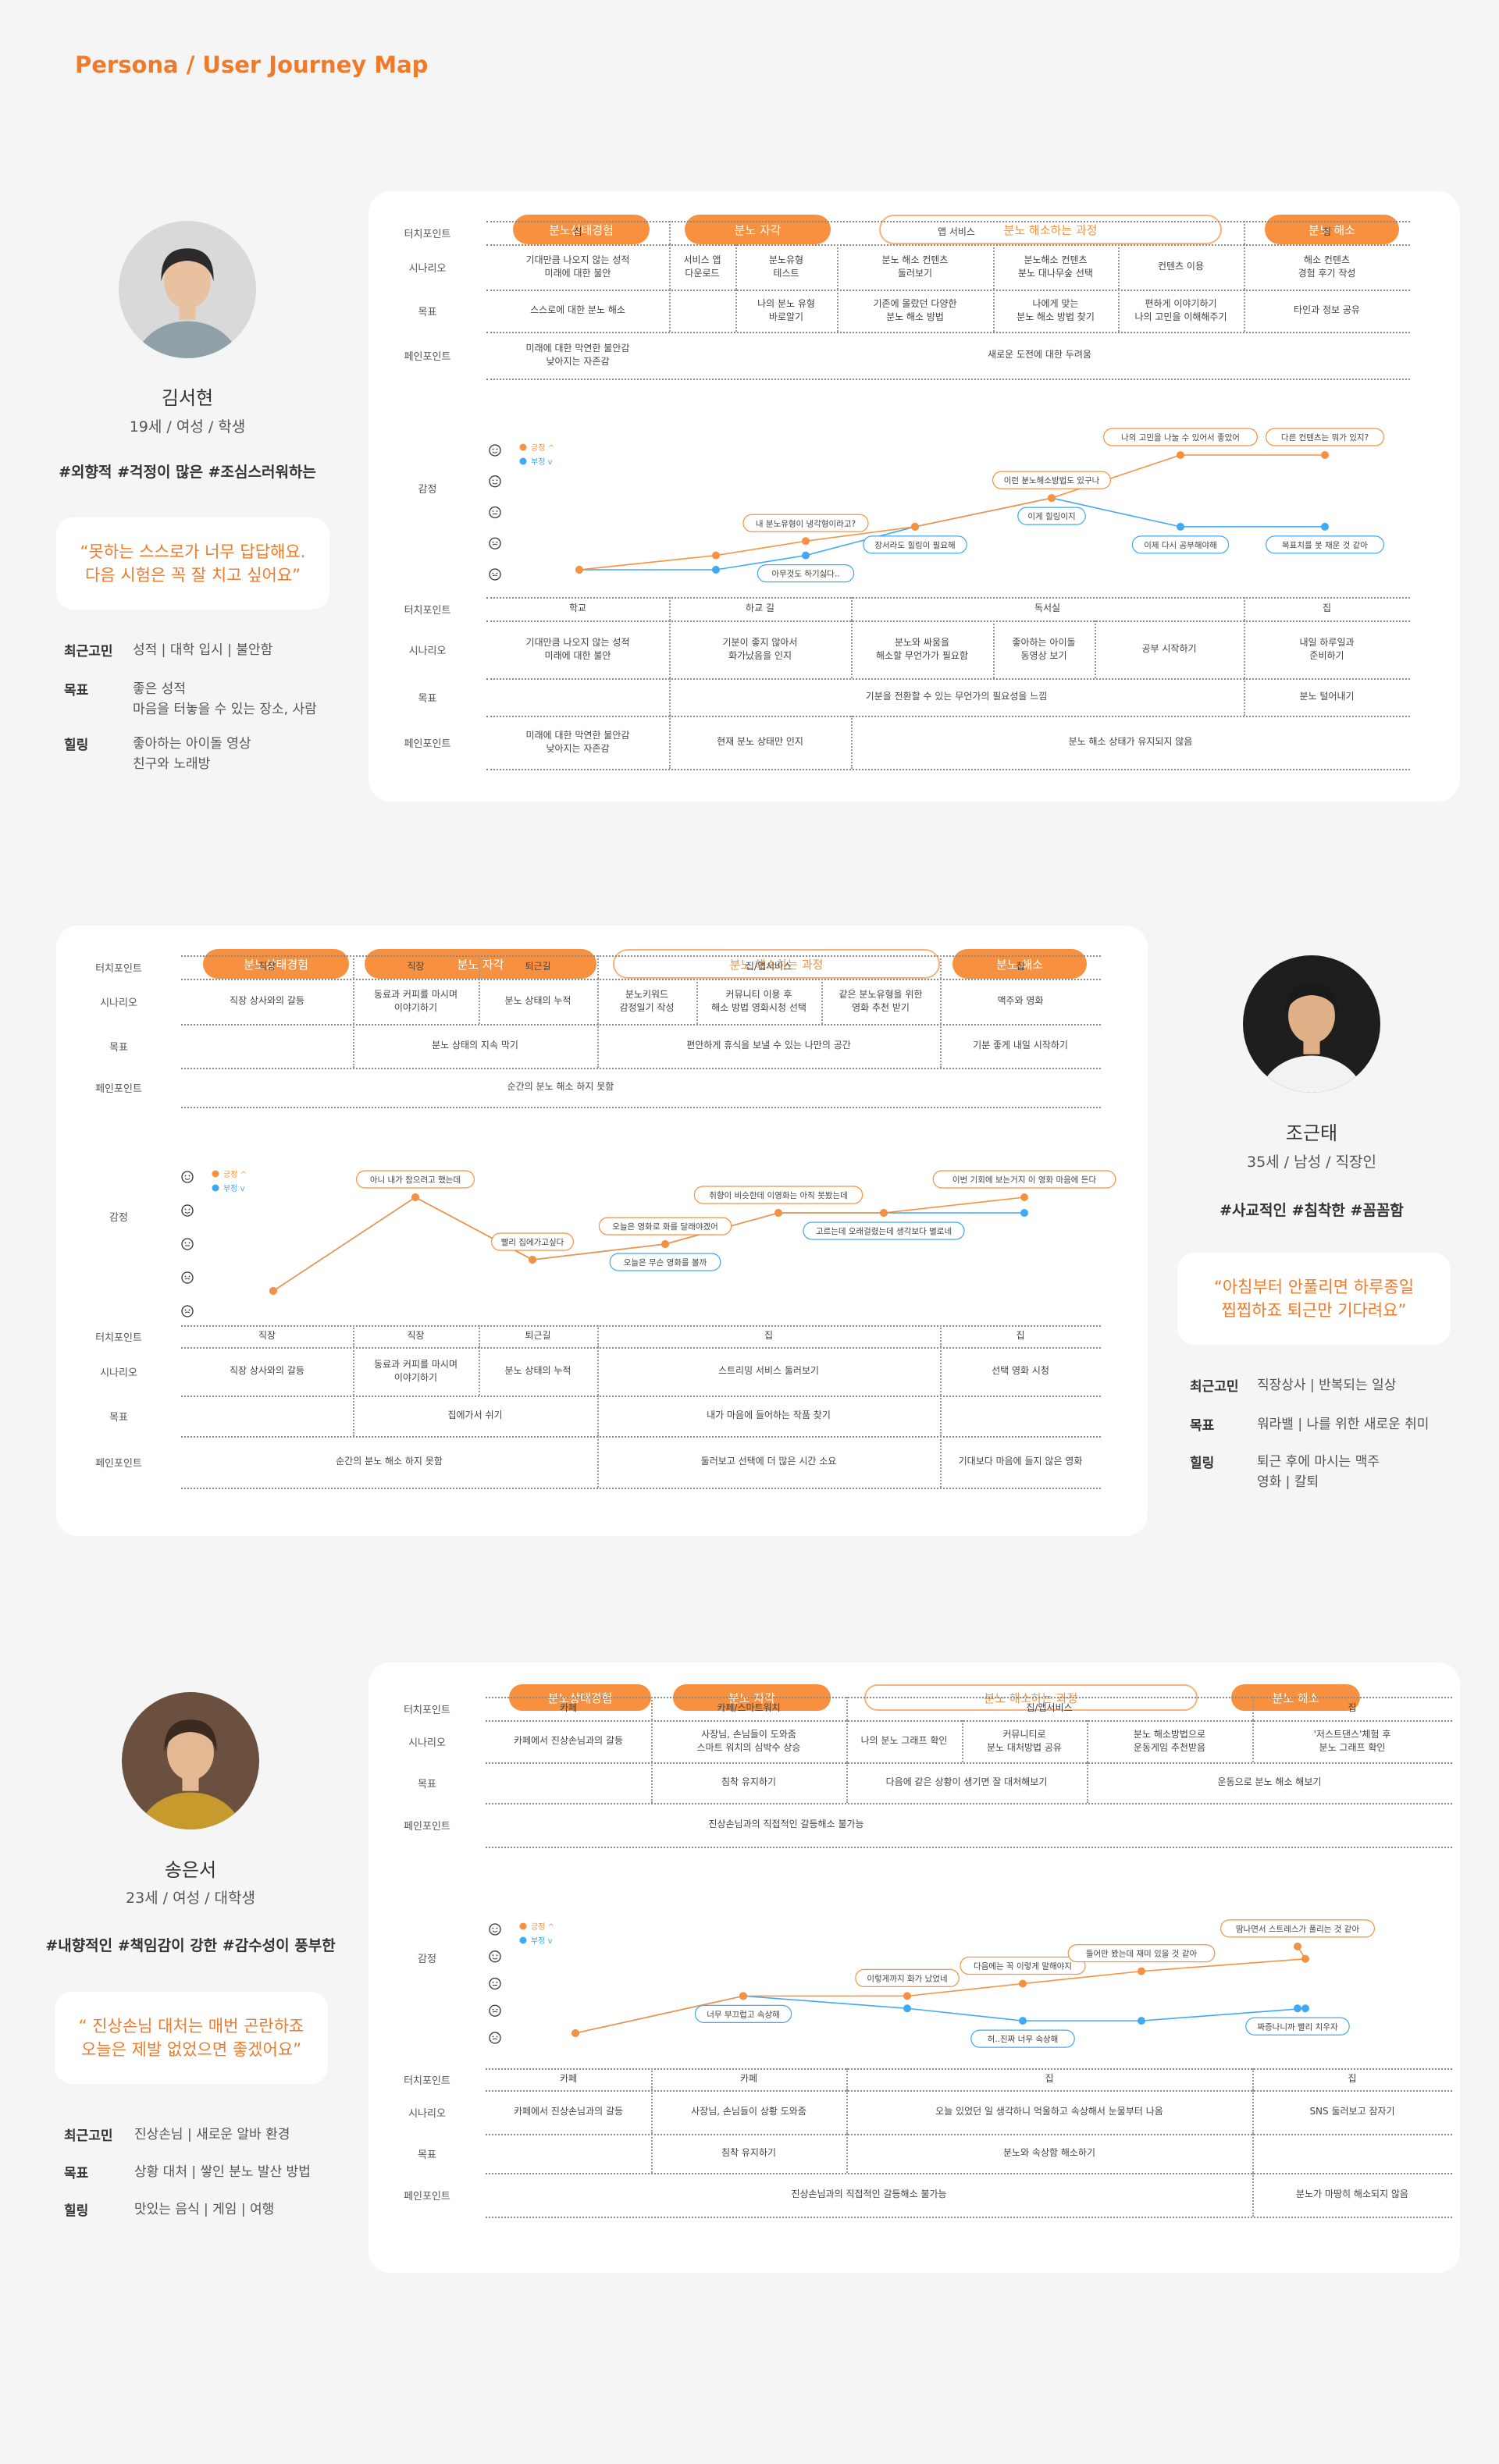 This screenshot has height=2464, width=1499. I want to click on emotion-bubble-text: 이번 기회에 보는거지 이 영화 마음에 든다, so click(1024, 1180).